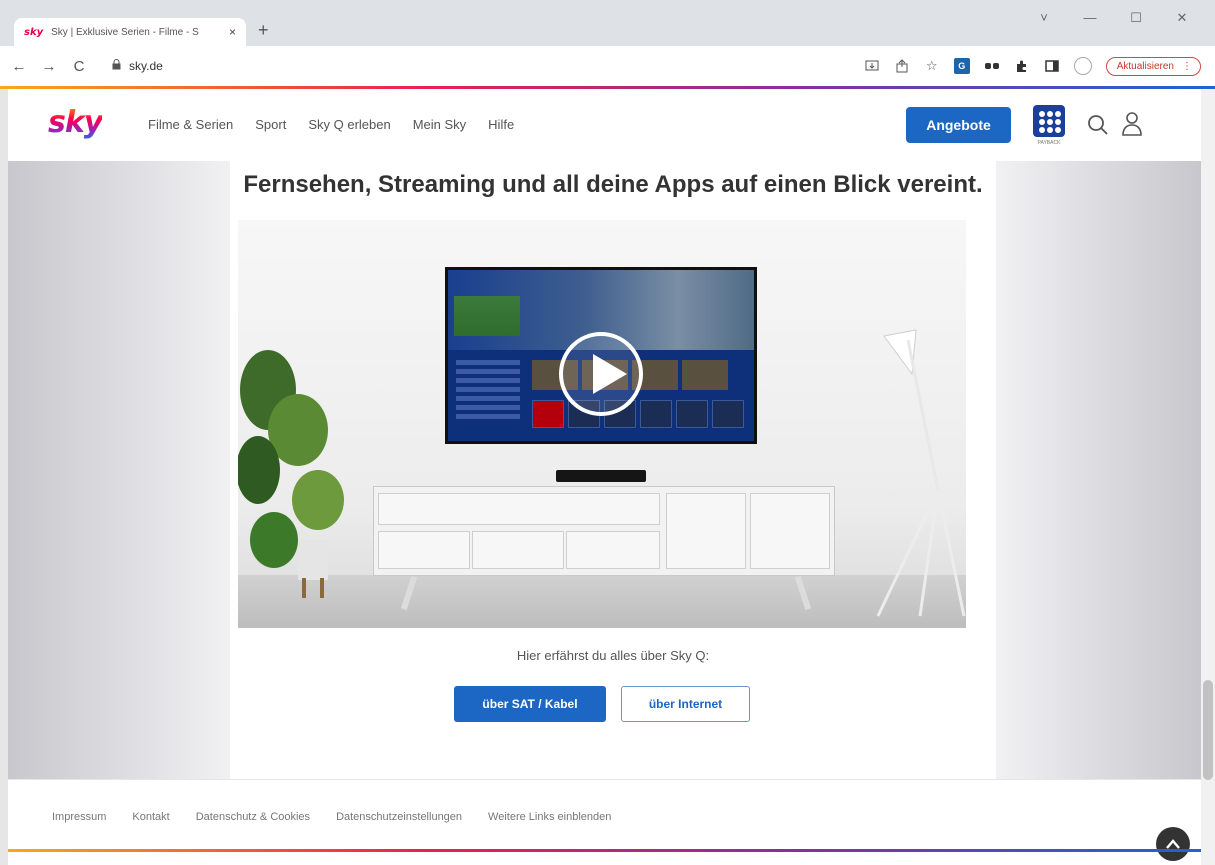  Describe the element at coordinates (501, 124) in the screenshot. I see `menu-item-hilfe: Hilfe` at that location.